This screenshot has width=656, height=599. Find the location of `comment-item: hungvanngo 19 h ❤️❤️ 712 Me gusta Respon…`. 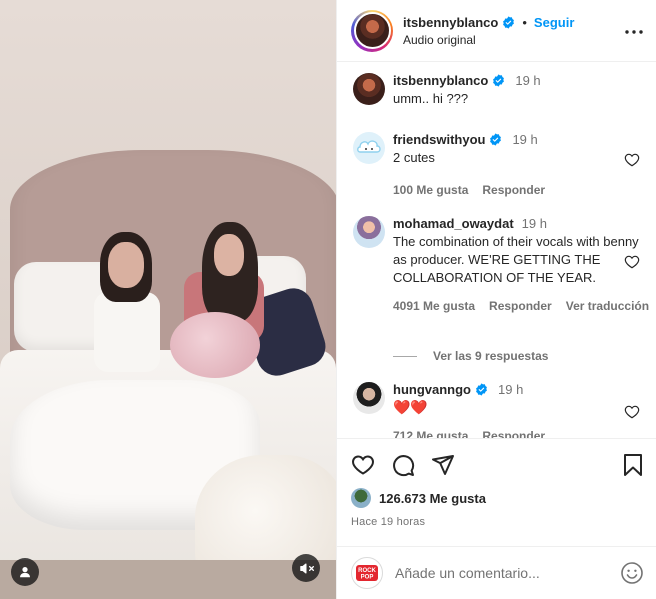

comment-item: hungvanngo 19 h ❤️❤️ 712 Me gusta Respon… is located at coordinates (496, 410).